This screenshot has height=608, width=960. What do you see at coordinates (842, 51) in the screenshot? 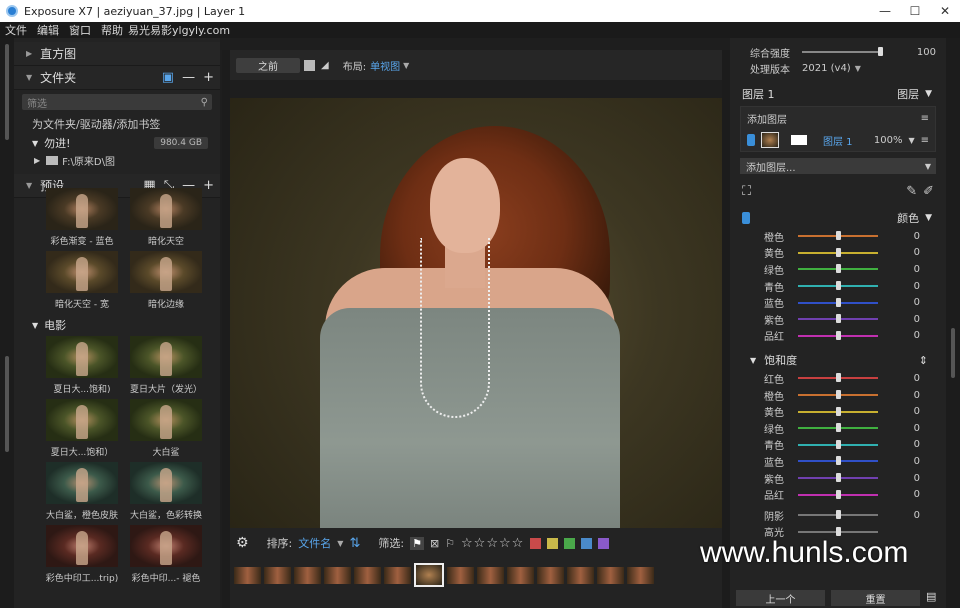
I see `intensity-slider` at bounding box center [842, 51].